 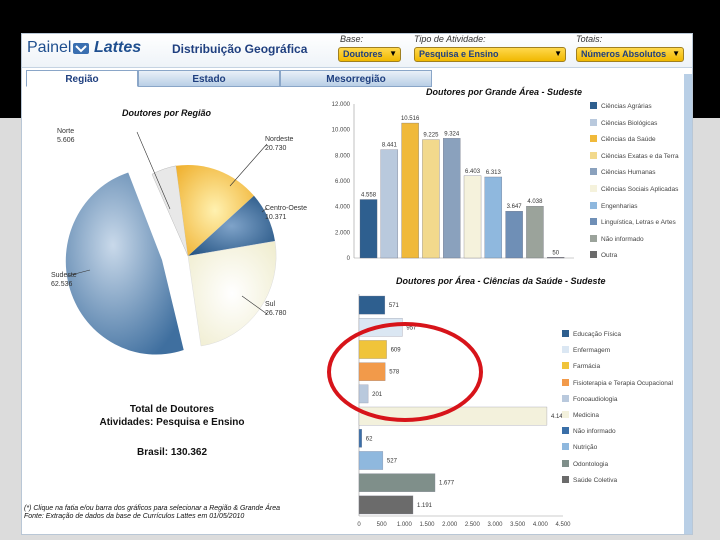 What do you see at coordinates (386, 505) in the screenshot?
I see `bar-saude-coletiva` at bounding box center [386, 505].